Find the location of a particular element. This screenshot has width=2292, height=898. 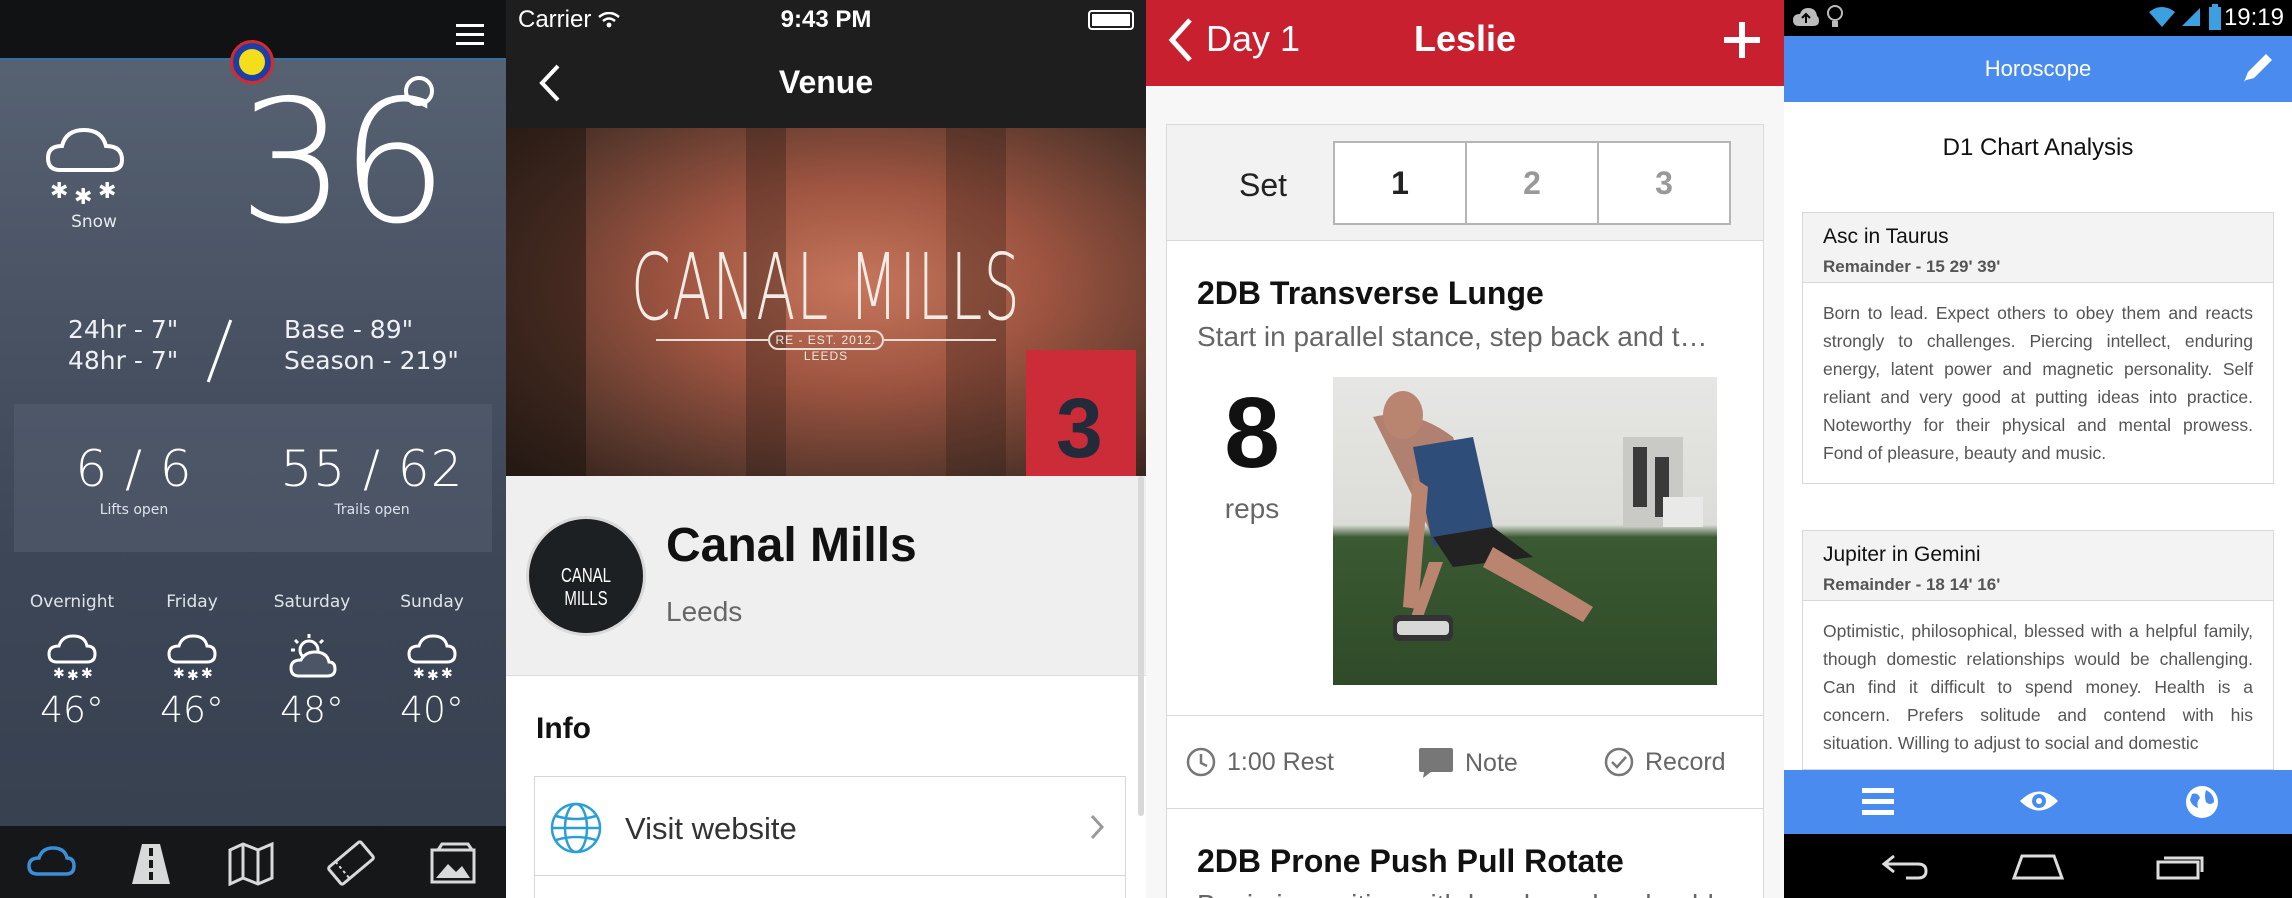

rest-timer: 1:00 Rest is located at coordinates (1259, 762).